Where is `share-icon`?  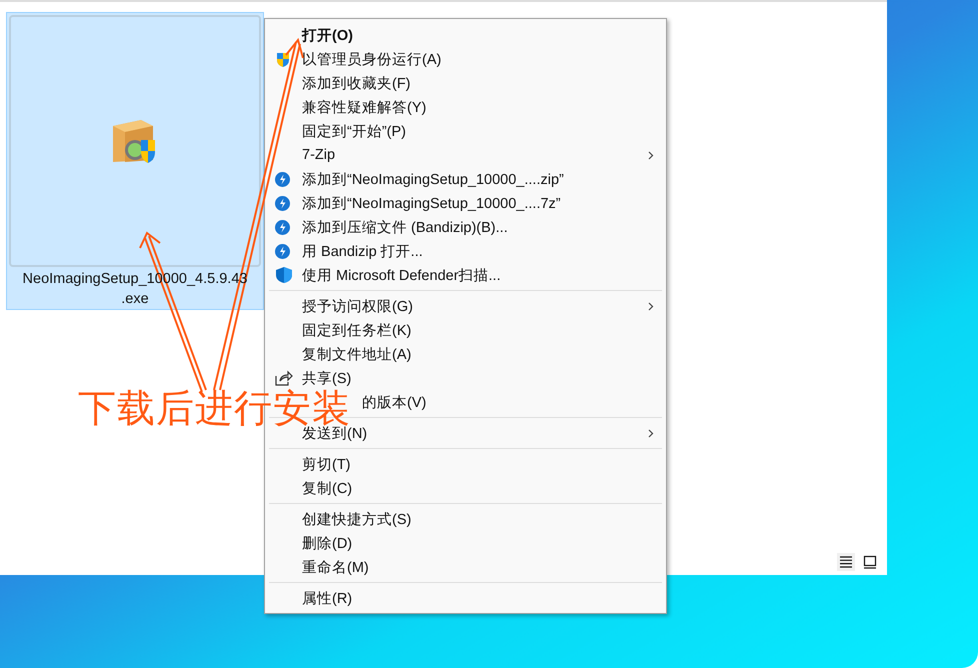
share-icon is located at coordinates (284, 378).